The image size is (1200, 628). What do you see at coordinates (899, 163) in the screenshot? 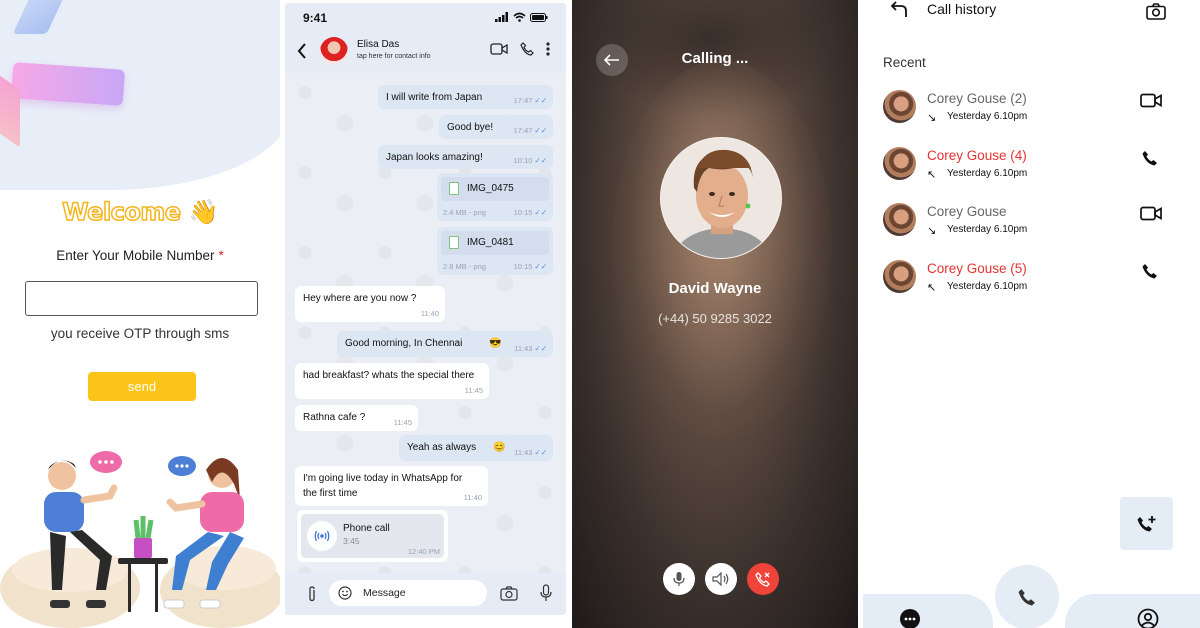
I see `avatar` at bounding box center [899, 163].